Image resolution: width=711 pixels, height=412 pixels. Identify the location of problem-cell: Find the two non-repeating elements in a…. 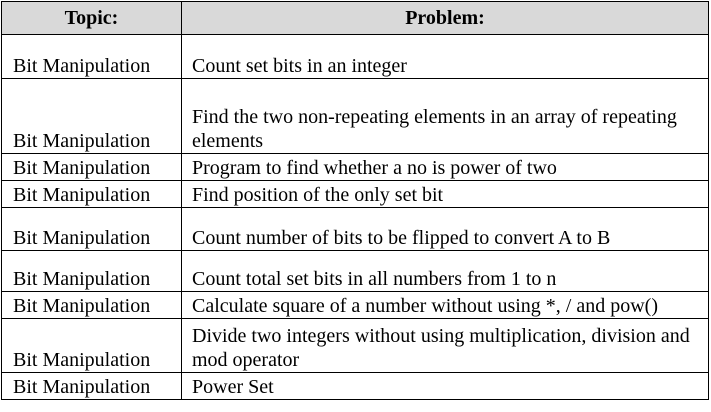
(445, 116).